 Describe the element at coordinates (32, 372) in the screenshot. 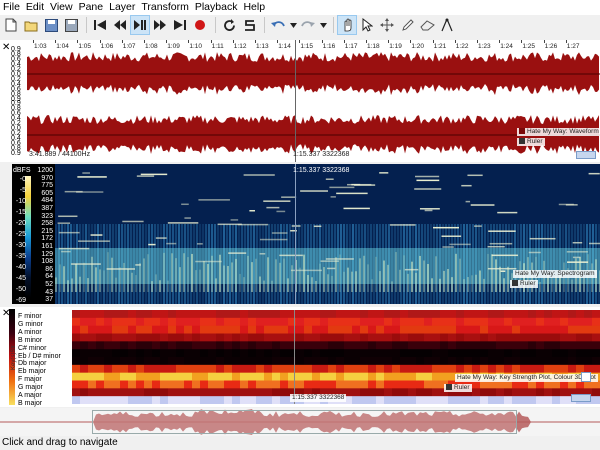

I see `key-name-label: Eb major` at that location.